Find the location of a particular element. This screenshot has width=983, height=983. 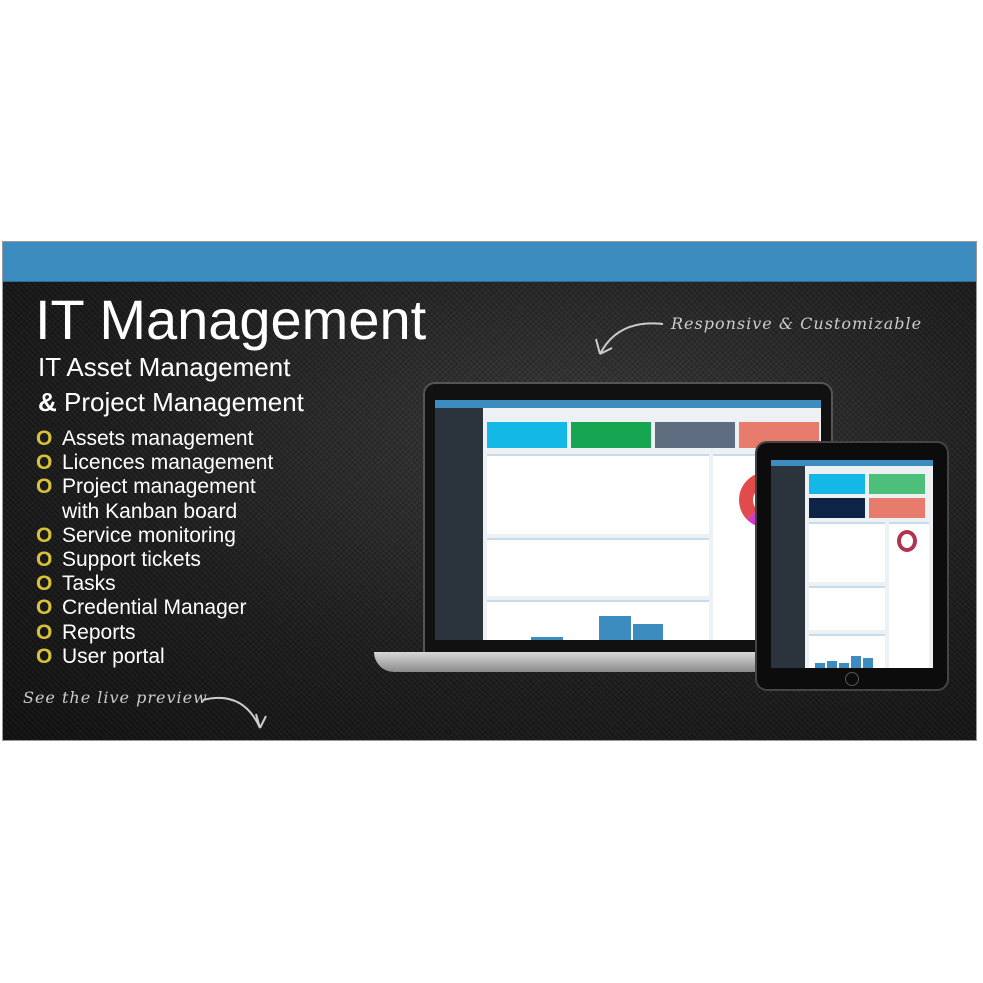

feature-label: Credential Manager is located at coordinates (154, 608).